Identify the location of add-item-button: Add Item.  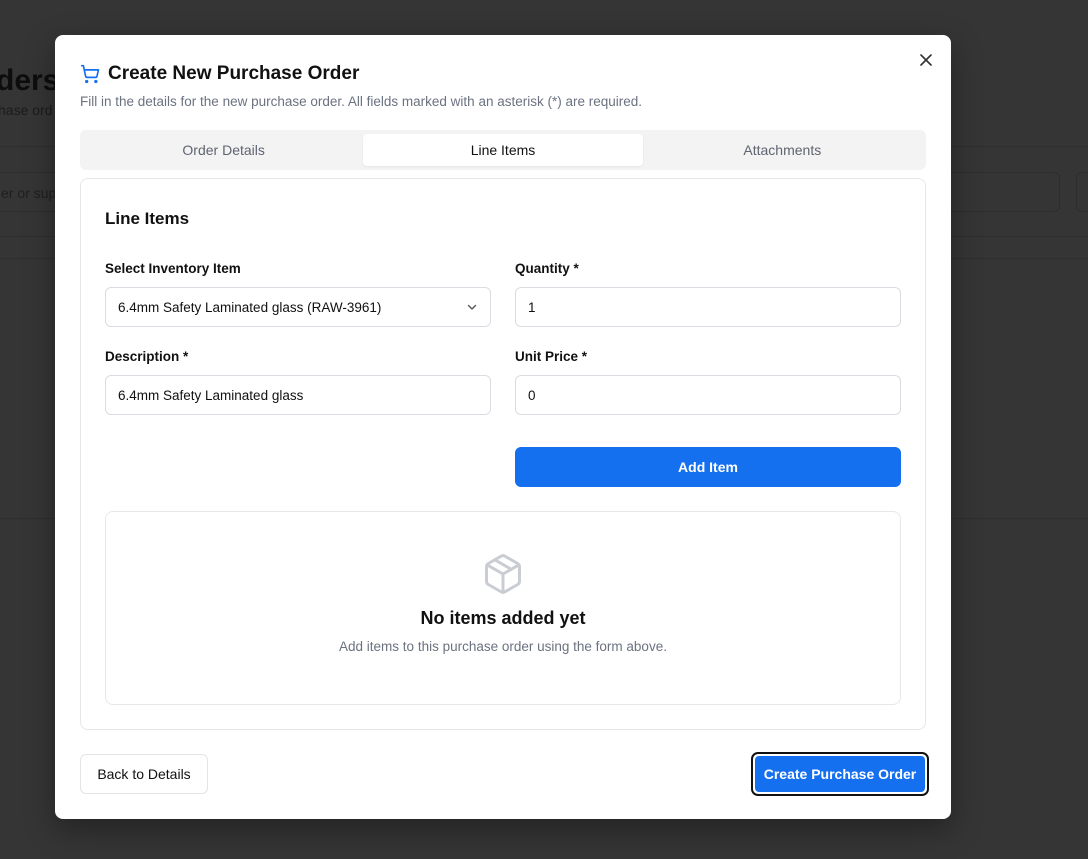
(708, 467).